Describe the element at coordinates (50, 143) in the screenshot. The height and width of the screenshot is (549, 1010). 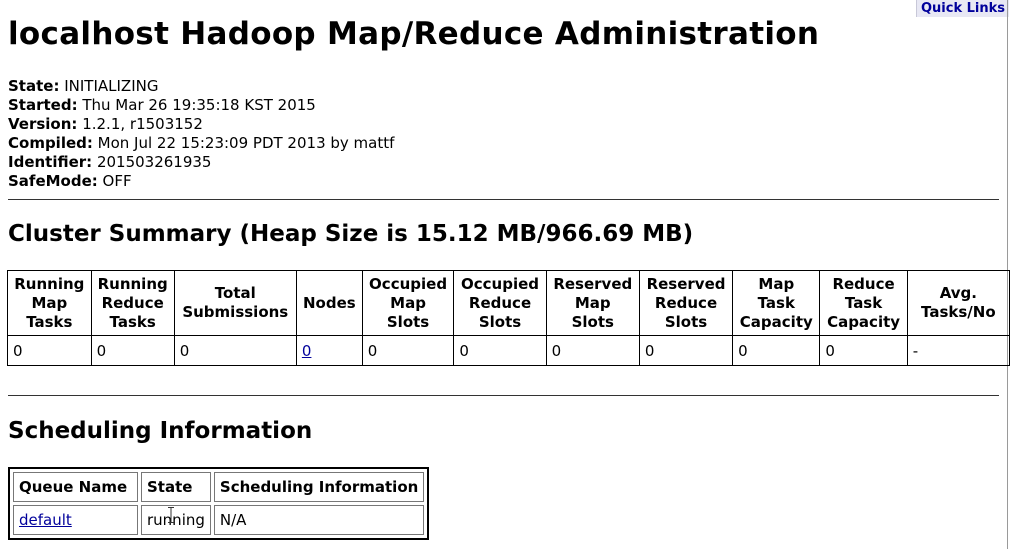
I see `info-label: Compiled:` at that location.